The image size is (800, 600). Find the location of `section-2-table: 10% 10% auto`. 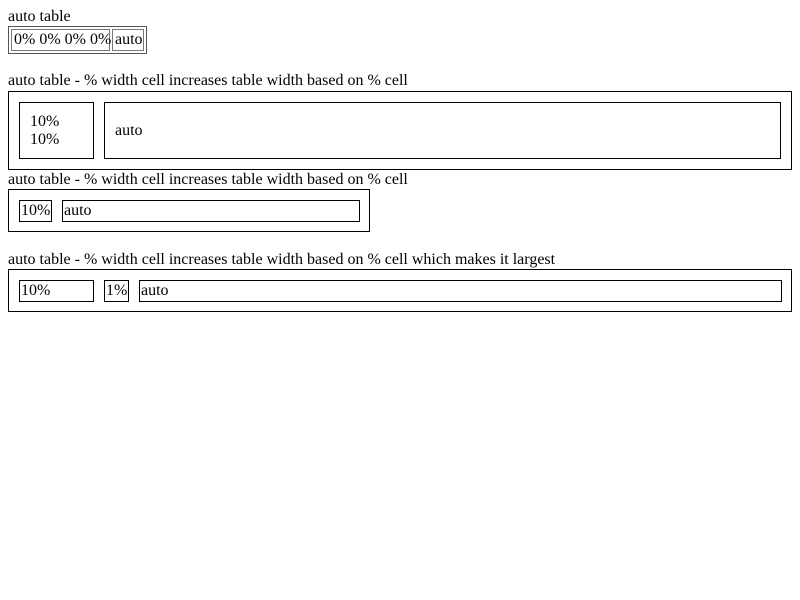

section-2-table: 10% 10% auto is located at coordinates (400, 130).